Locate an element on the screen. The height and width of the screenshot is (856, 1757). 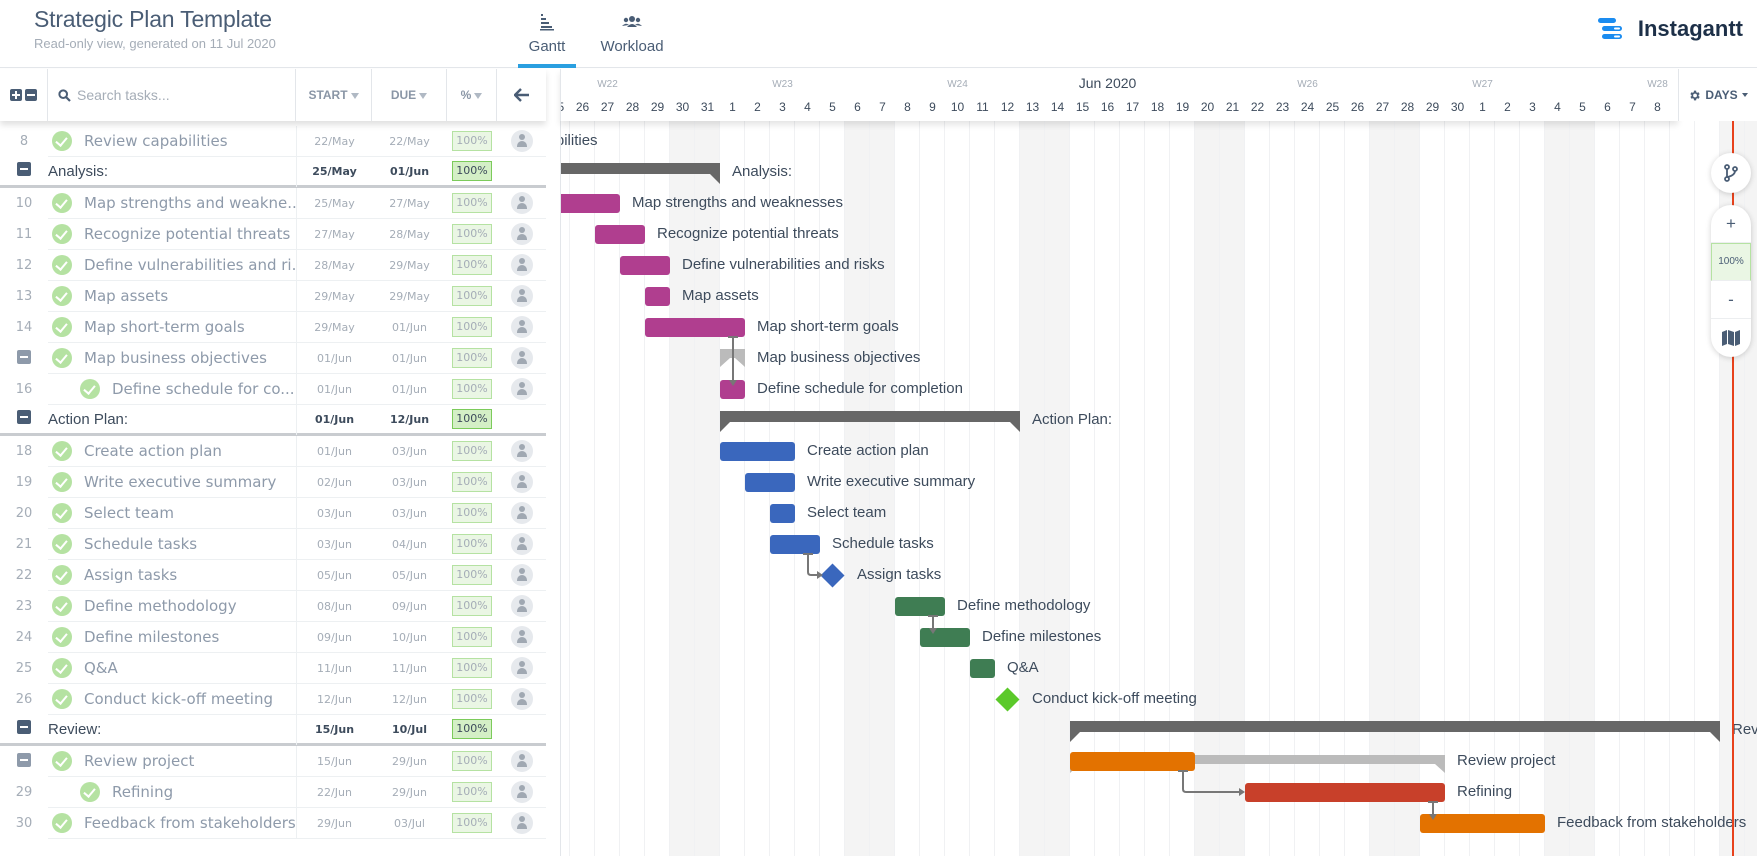
task-row: 8 Review capabilities 22/May 22/May 100% is located at coordinates (273, 141).